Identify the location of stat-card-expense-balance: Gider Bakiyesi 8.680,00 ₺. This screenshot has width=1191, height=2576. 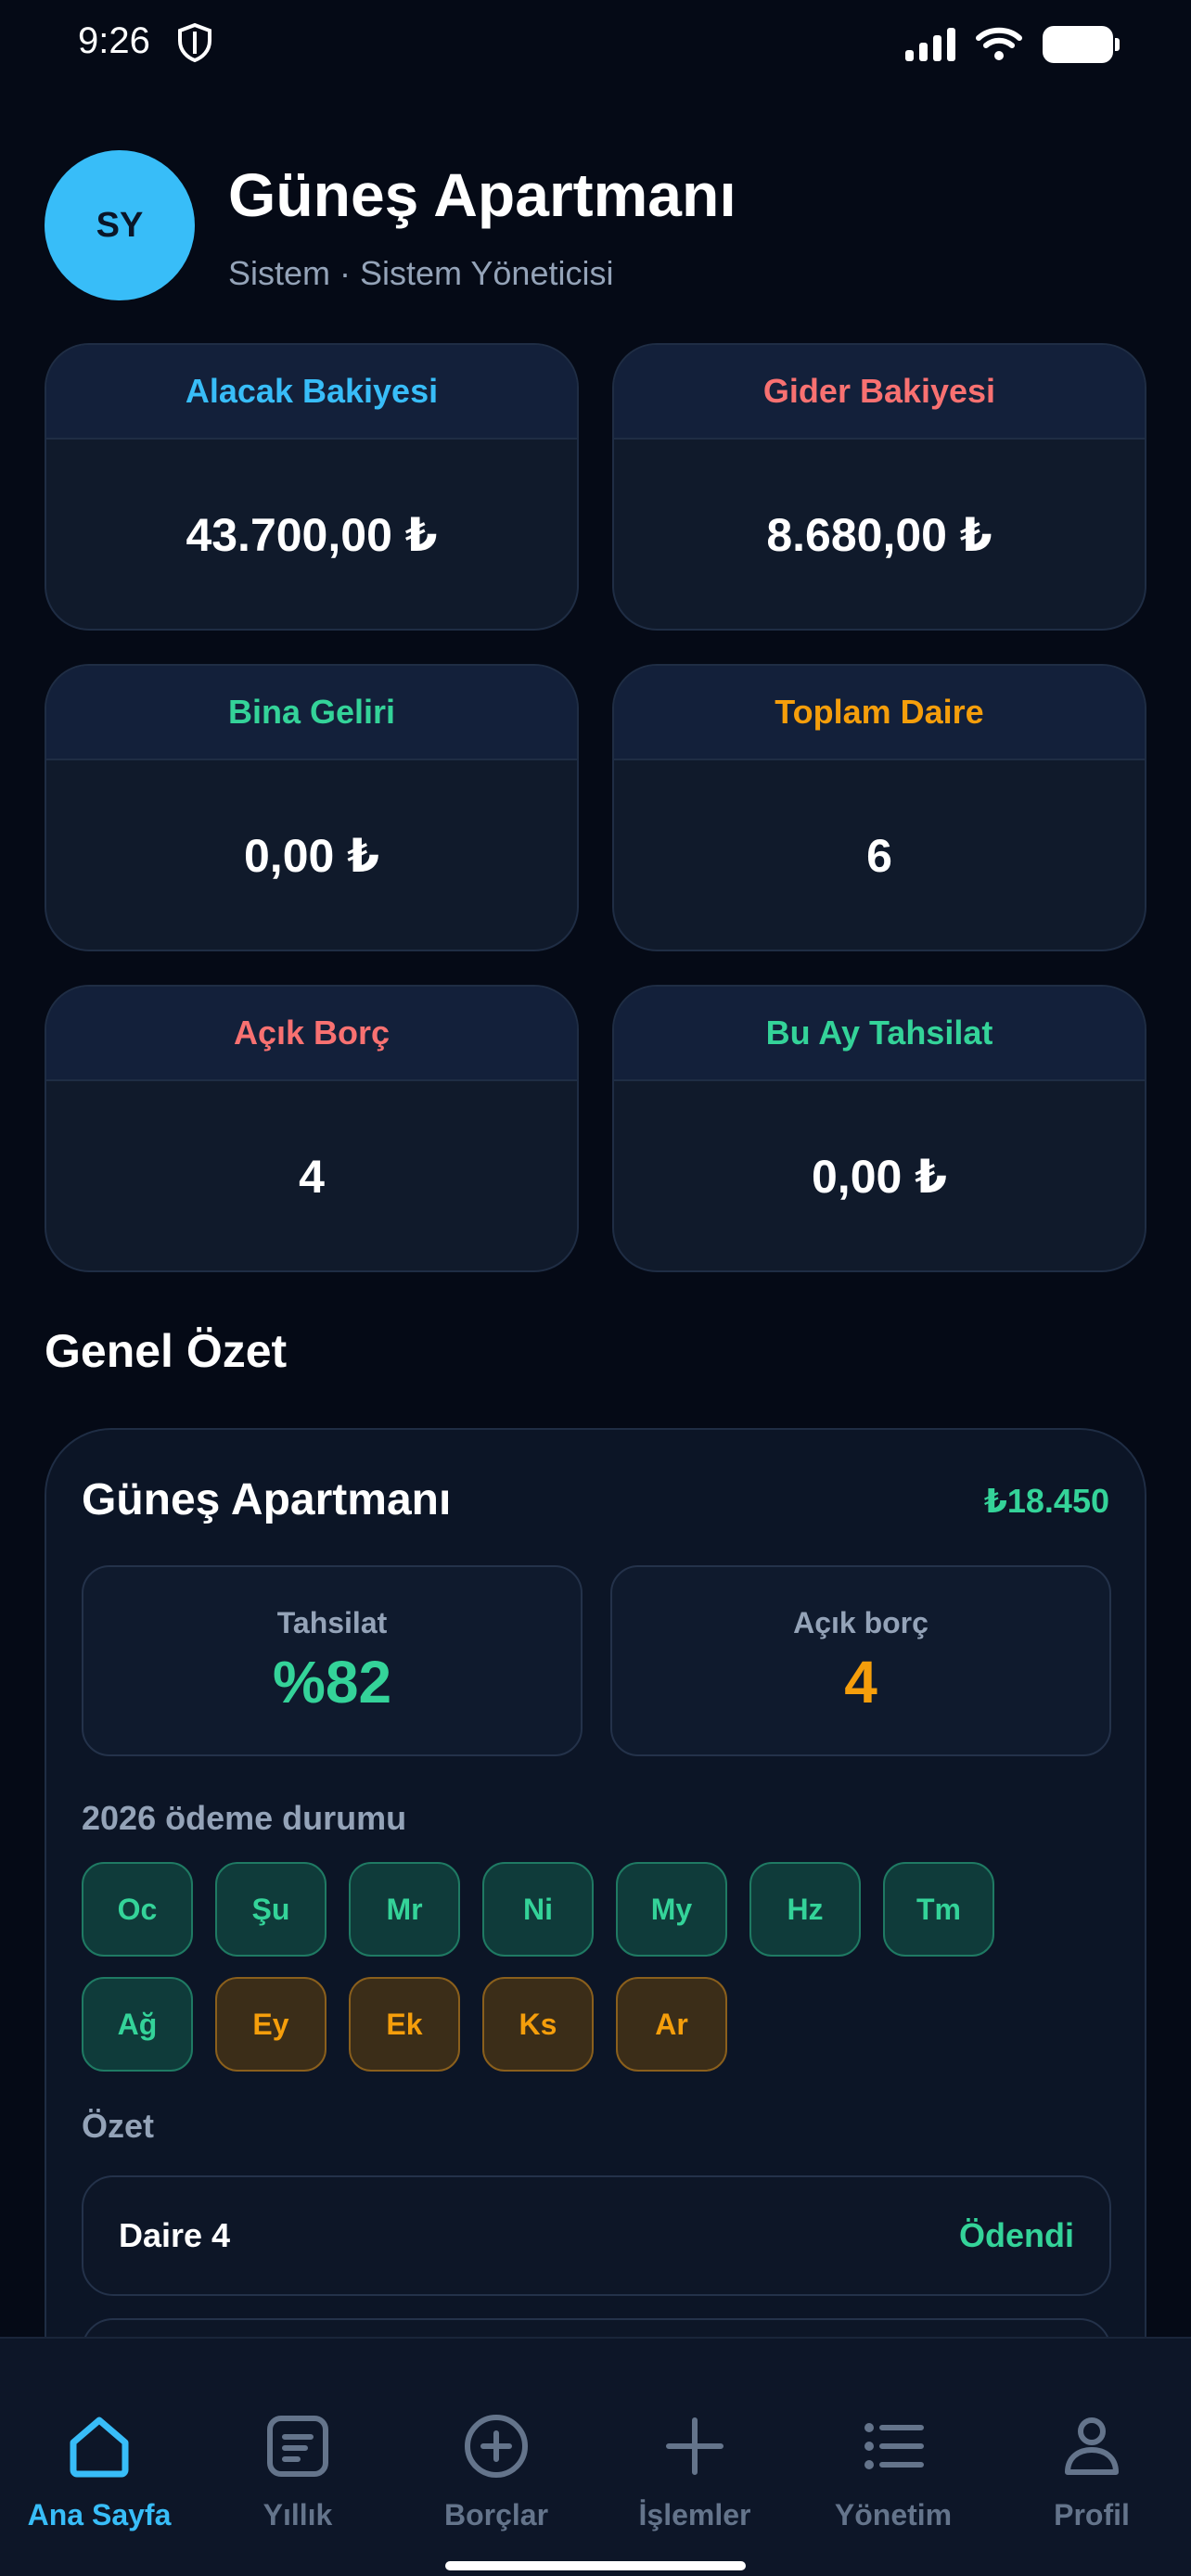
(879, 487).